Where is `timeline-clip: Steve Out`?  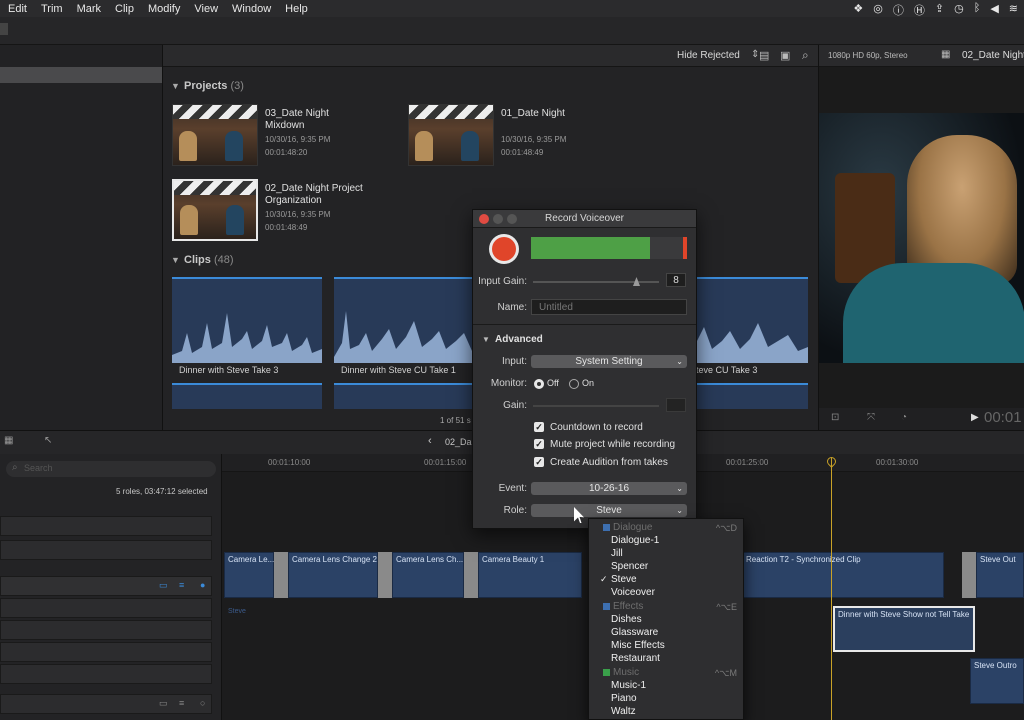
timeline-clip: Steve Out is located at coordinates (1000, 575).